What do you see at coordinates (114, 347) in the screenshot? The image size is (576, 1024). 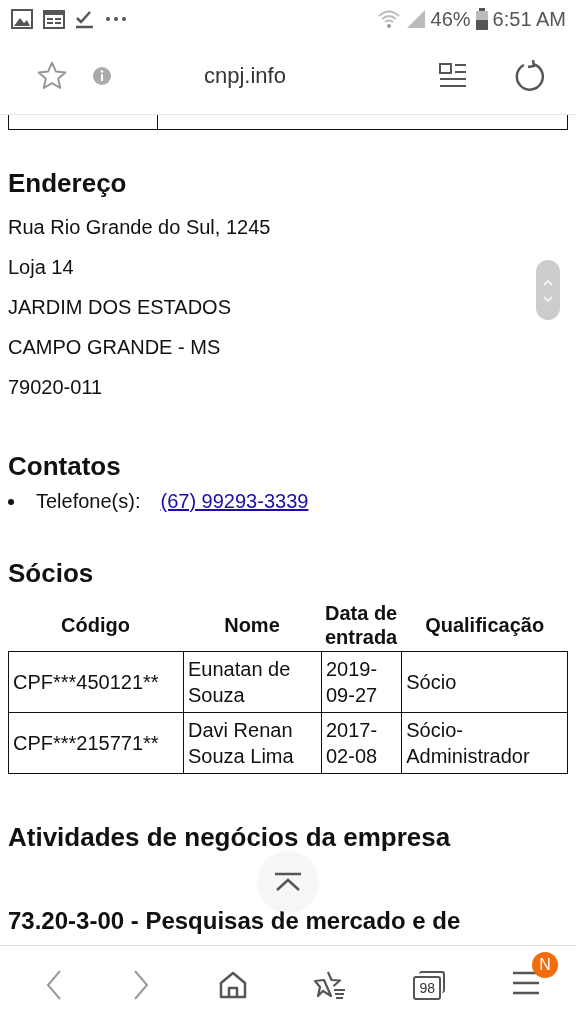 I see `address-line: CAMPO GRANDE - MS` at bounding box center [114, 347].